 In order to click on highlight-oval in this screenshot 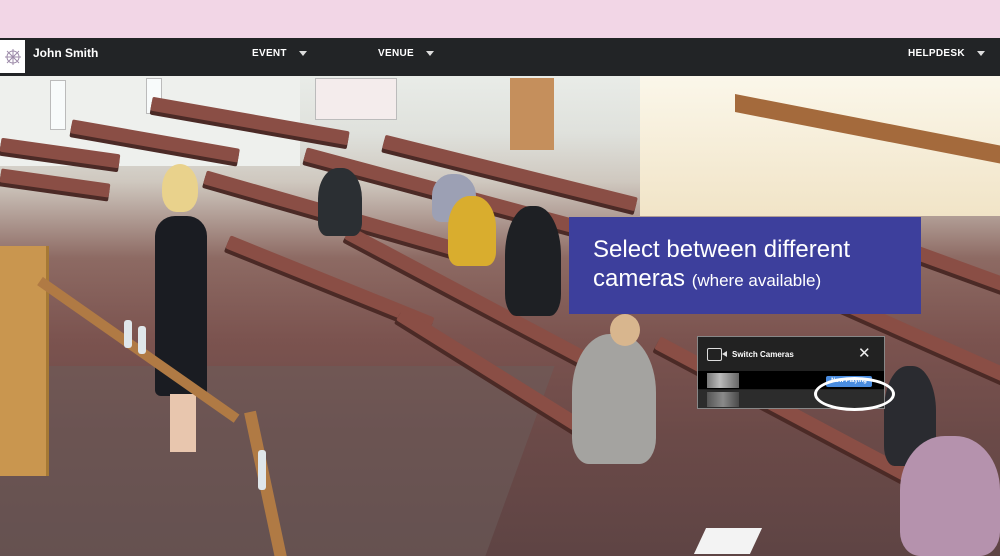, I will do `click(854, 394)`.